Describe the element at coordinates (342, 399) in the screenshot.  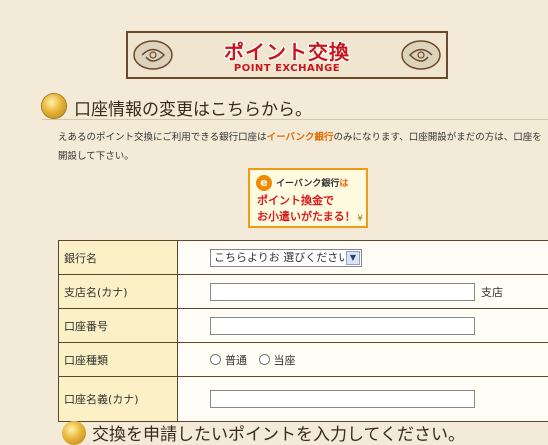
I see `account-holder-input` at that location.